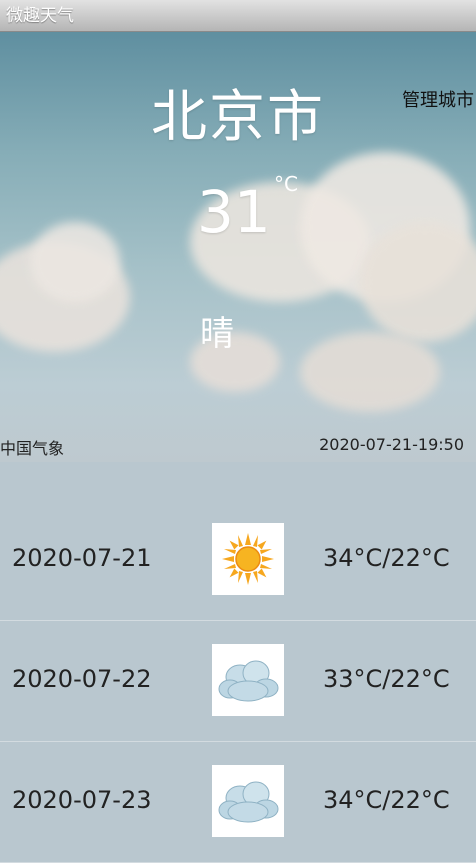 The height and width of the screenshot is (863, 476). I want to click on forecast-row: 2020-07-23 34°C/22°C, so click(238, 802).